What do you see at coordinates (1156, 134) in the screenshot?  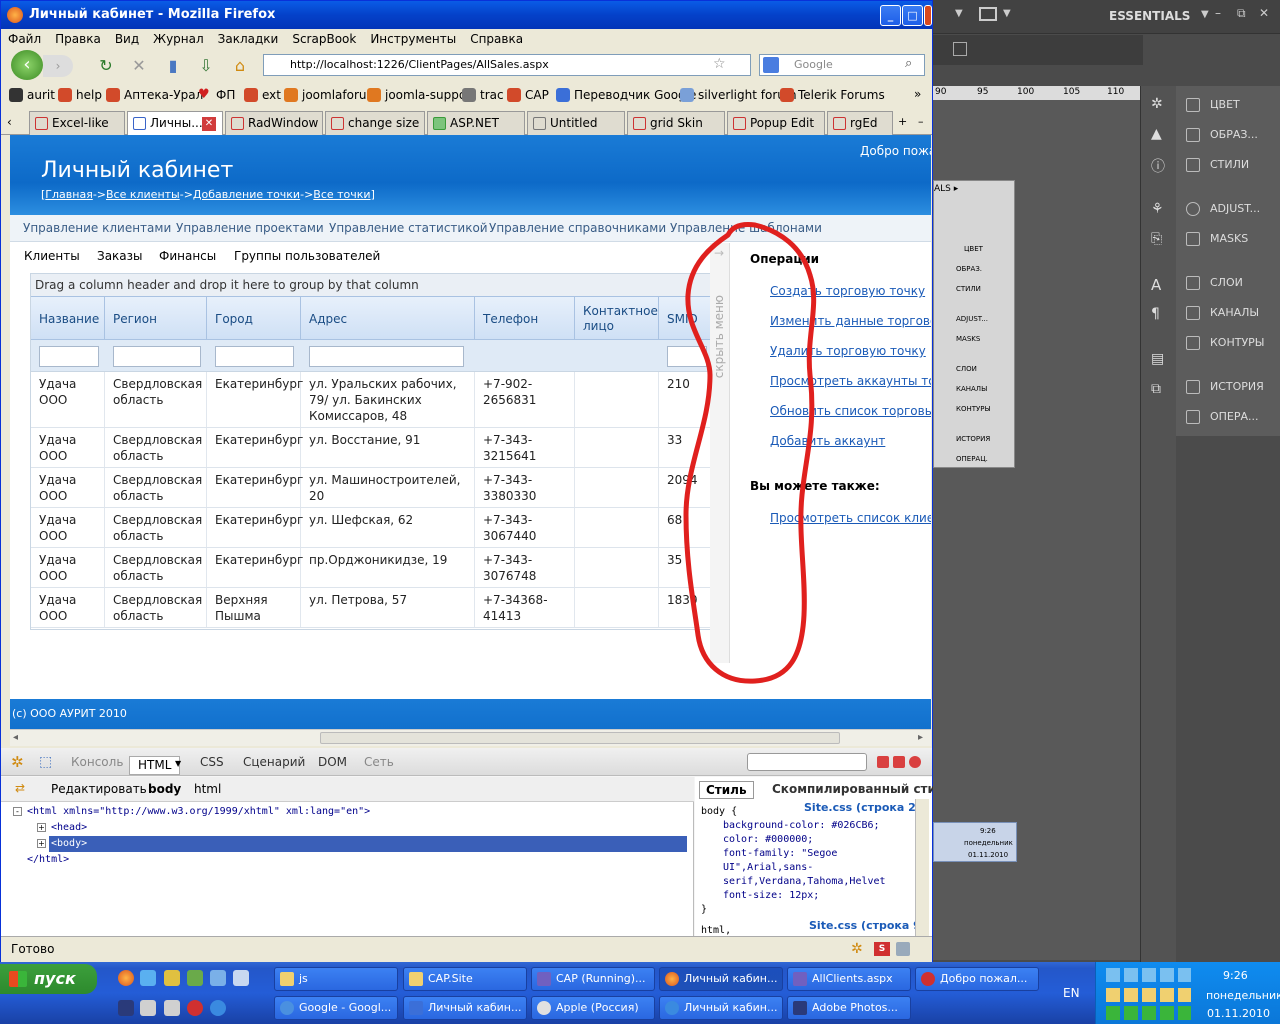 I see `histogram-icon: ▲` at bounding box center [1156, 134].